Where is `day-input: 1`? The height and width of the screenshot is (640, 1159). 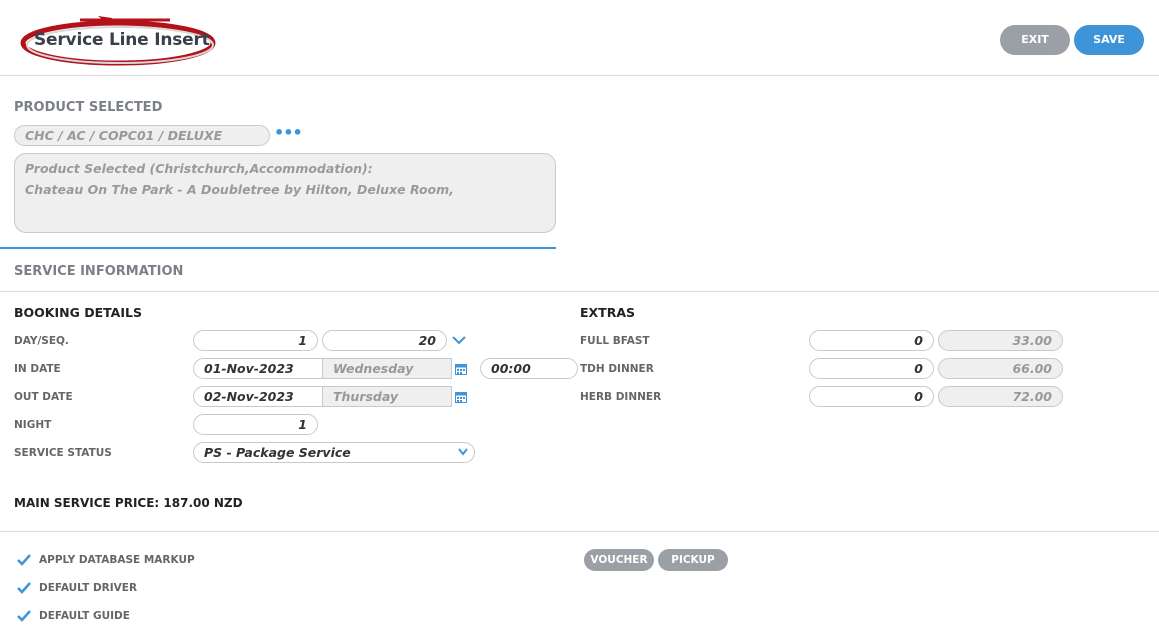
day-input: 1 is located at coordinates (255, 340).